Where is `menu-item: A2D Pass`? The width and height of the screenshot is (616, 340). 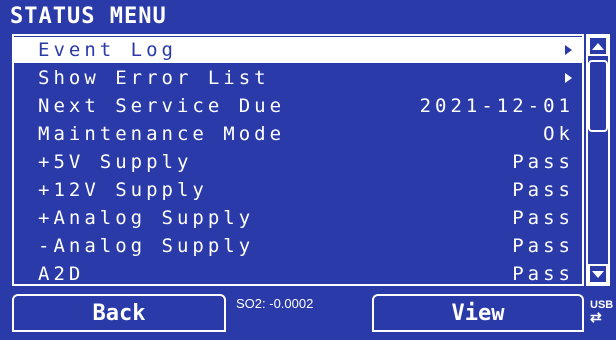
menu-item: A2D Pass is located at coordinates (298, 274).